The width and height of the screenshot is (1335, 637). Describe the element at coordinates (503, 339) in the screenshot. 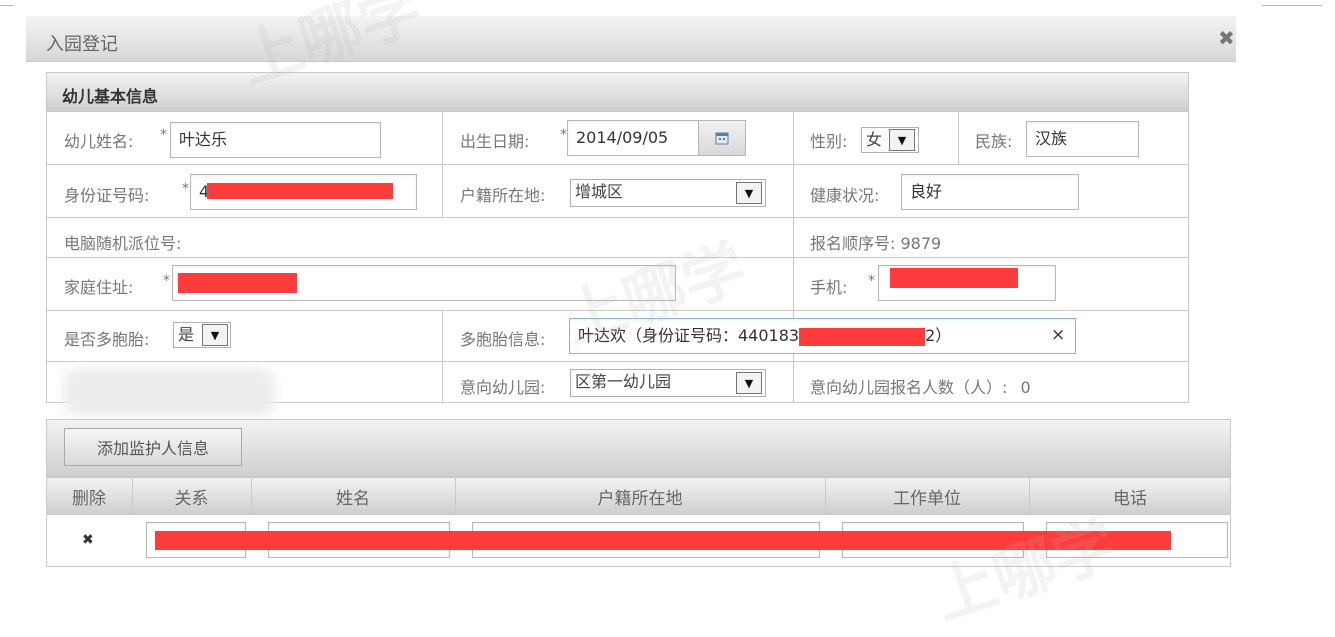

I see `multiple-info-label: 多胞胎信息:` at that location.